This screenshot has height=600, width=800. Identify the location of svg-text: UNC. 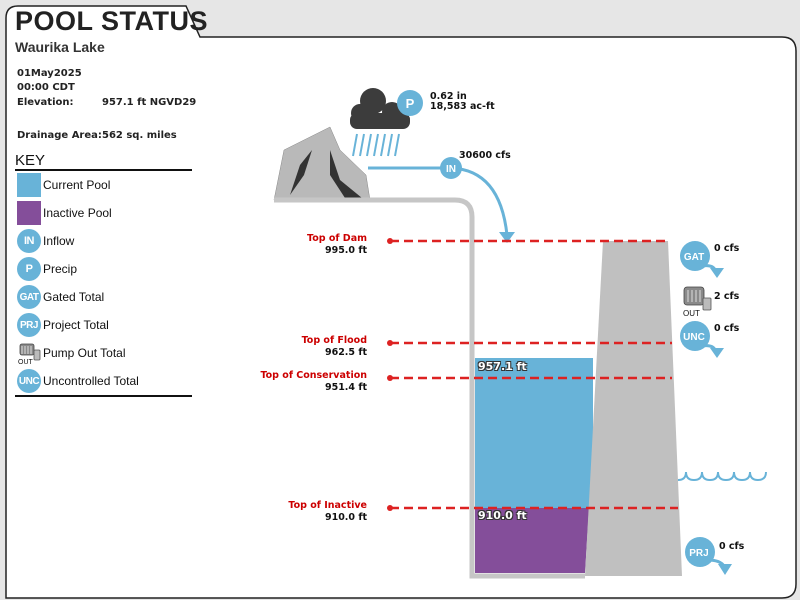
(694, 337).